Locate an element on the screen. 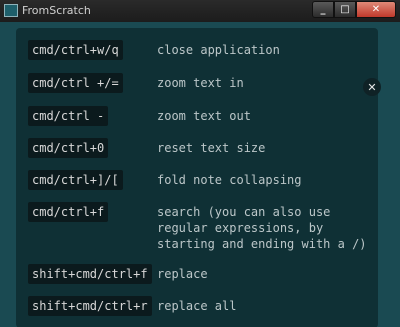 Image resolution: width=400 pixels, height=327 pixels. shortcut-keys: cmd/ctrl+f is located at coordinates (68, 212).